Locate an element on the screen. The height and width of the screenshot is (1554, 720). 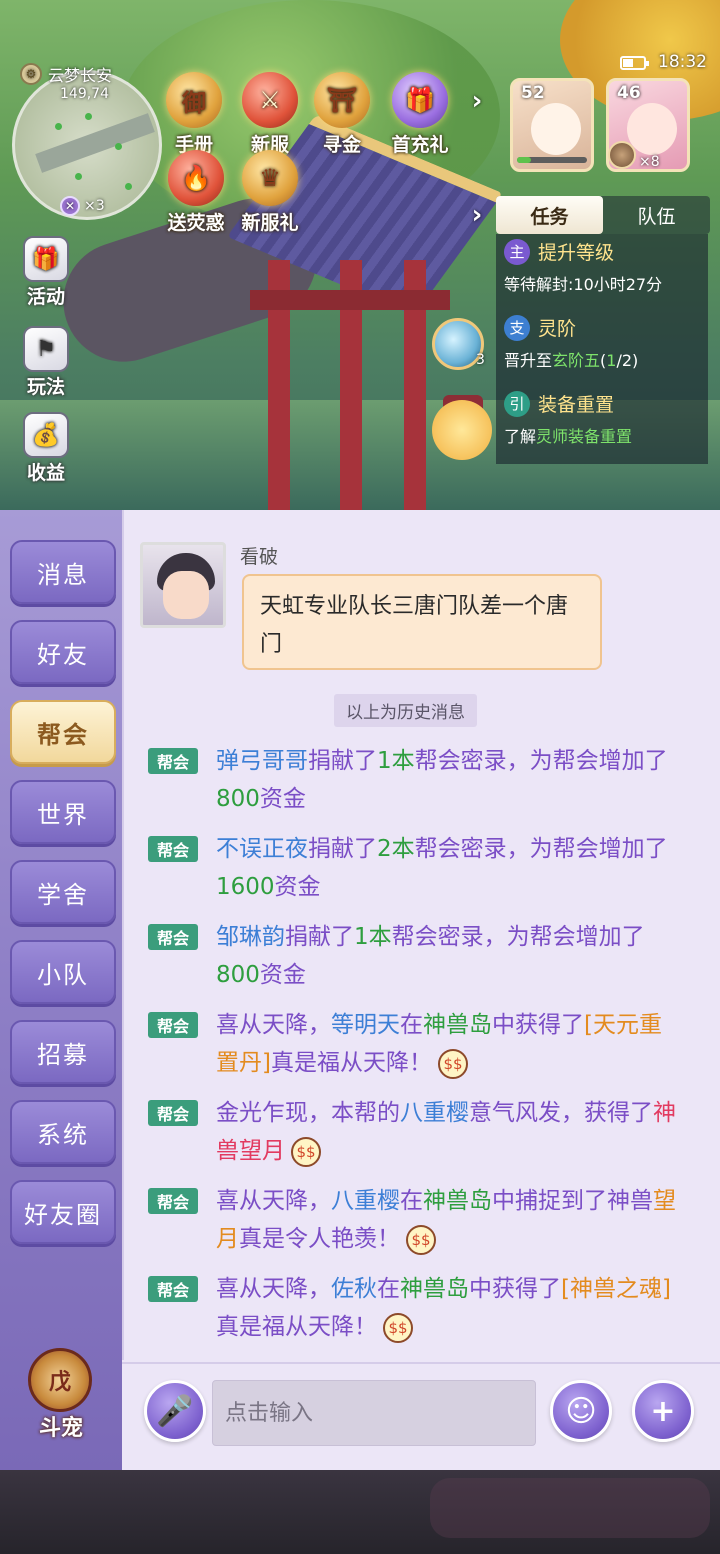
avatar is located at coordinates (183, 585).